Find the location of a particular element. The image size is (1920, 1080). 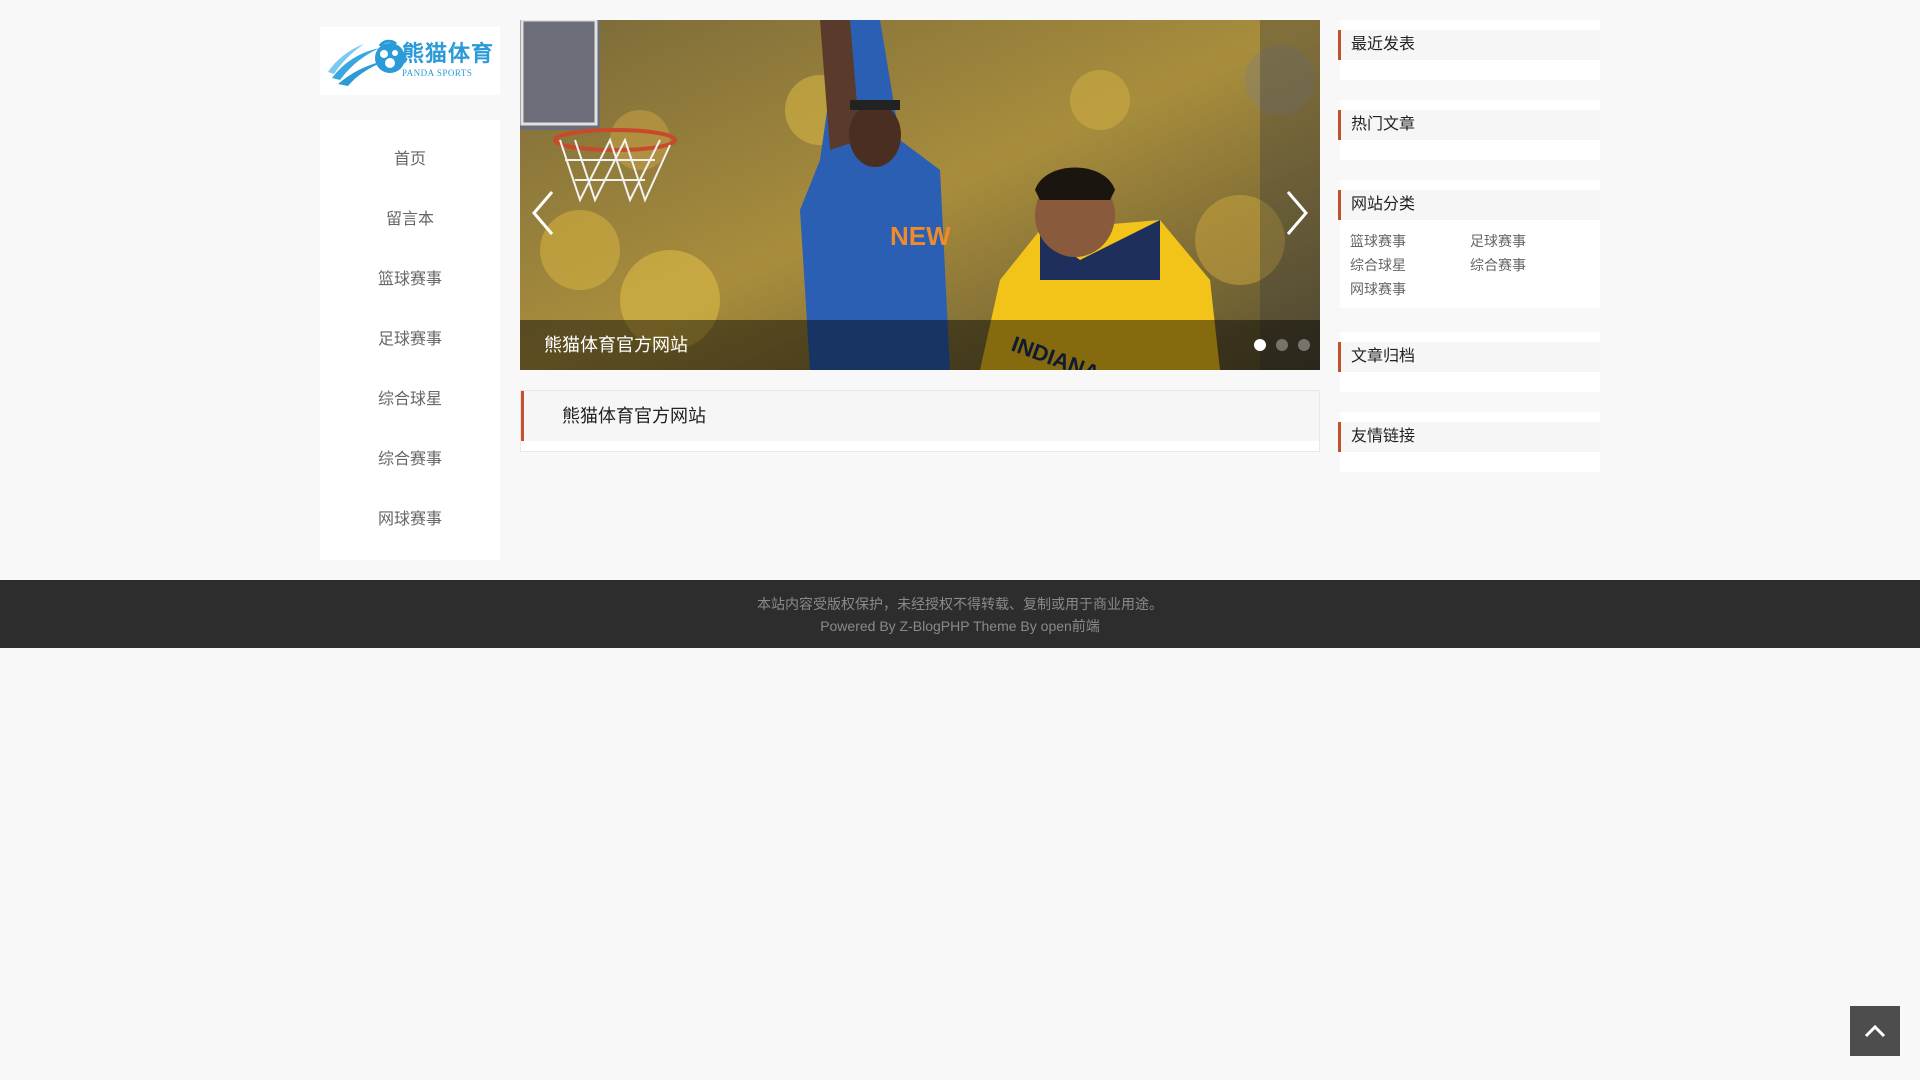

widget-archive: 文章归档 is located at coordinates (1469, 362).